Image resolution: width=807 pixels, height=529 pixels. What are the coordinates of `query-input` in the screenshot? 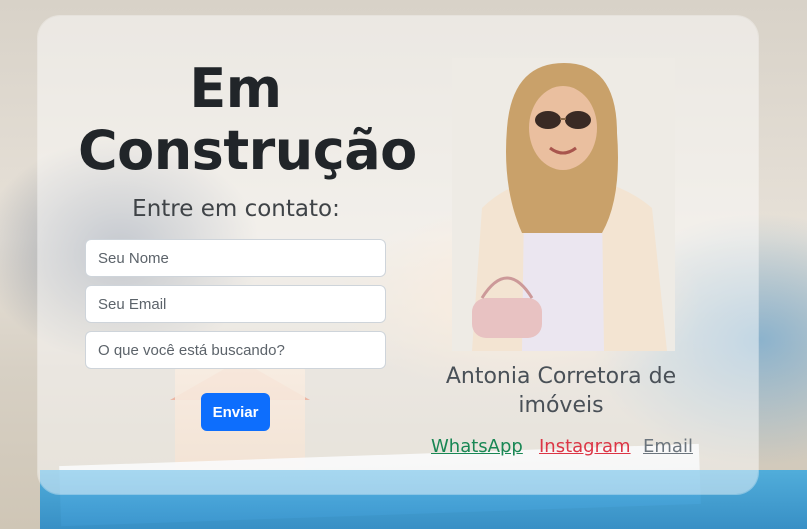 It's located at (235, 350).